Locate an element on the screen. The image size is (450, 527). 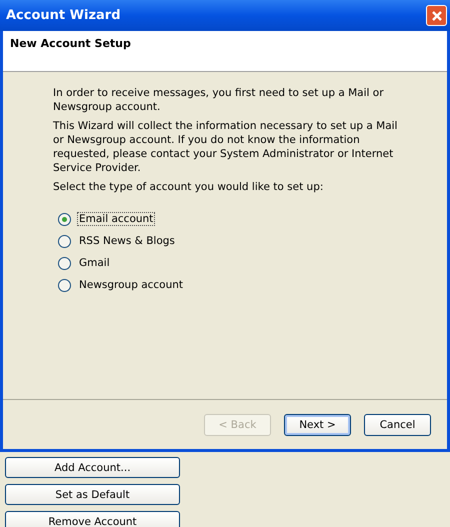
close-button is located at coordinates (436, 15).